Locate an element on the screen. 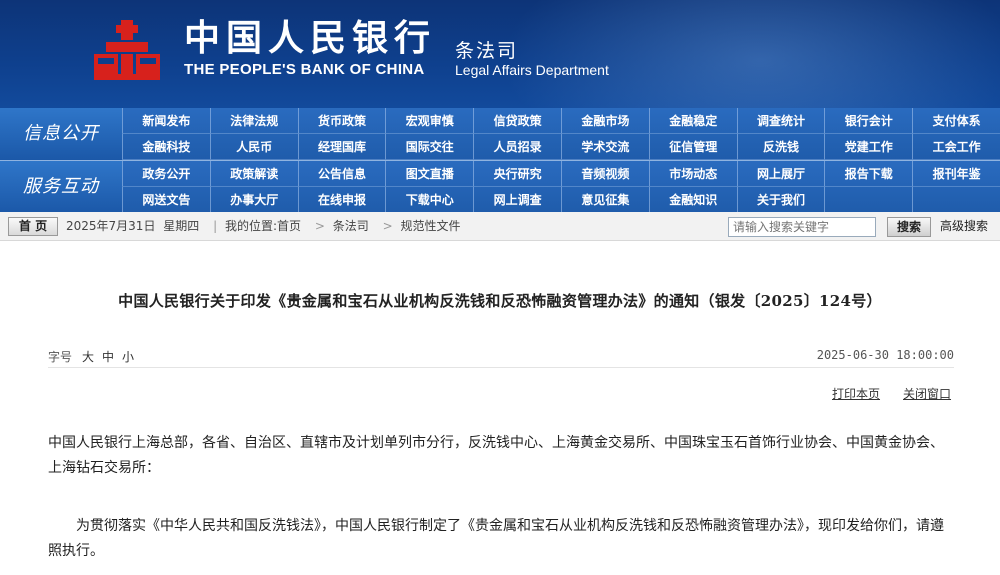 The width and height of the screenshot is (1000, 575). nav-item: 金融知识 is located at coordinates (692, 200).